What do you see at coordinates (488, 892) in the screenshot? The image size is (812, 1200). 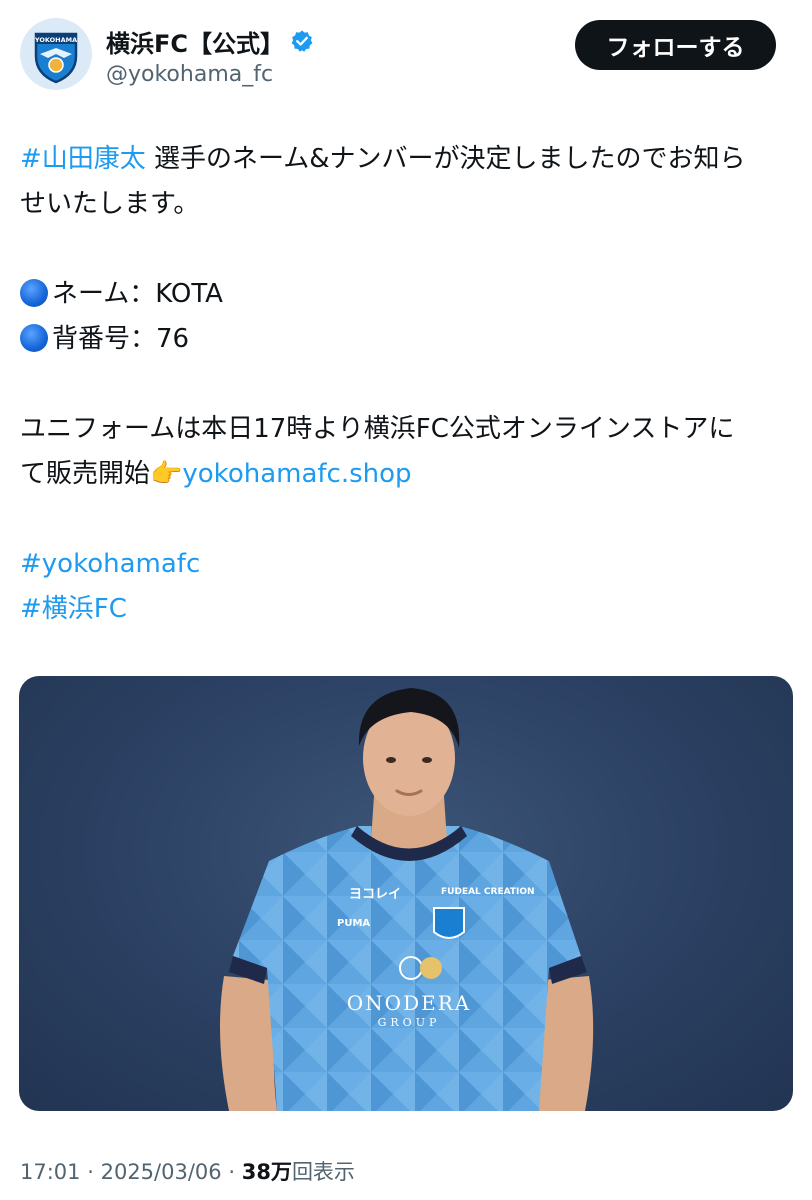 I see `jersey-sponsor-2: FUDEAL CREATION` at bounding box center [488, 892].